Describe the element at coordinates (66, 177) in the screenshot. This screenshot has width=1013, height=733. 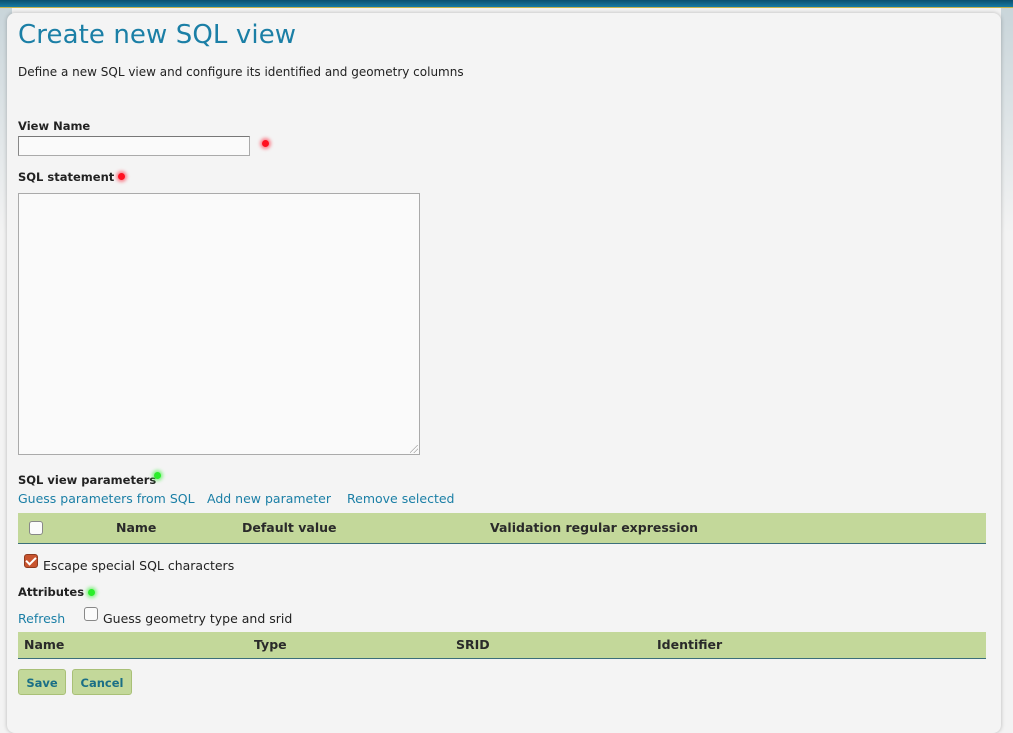
I see `sql-statement-label: SQL statement` at that location.